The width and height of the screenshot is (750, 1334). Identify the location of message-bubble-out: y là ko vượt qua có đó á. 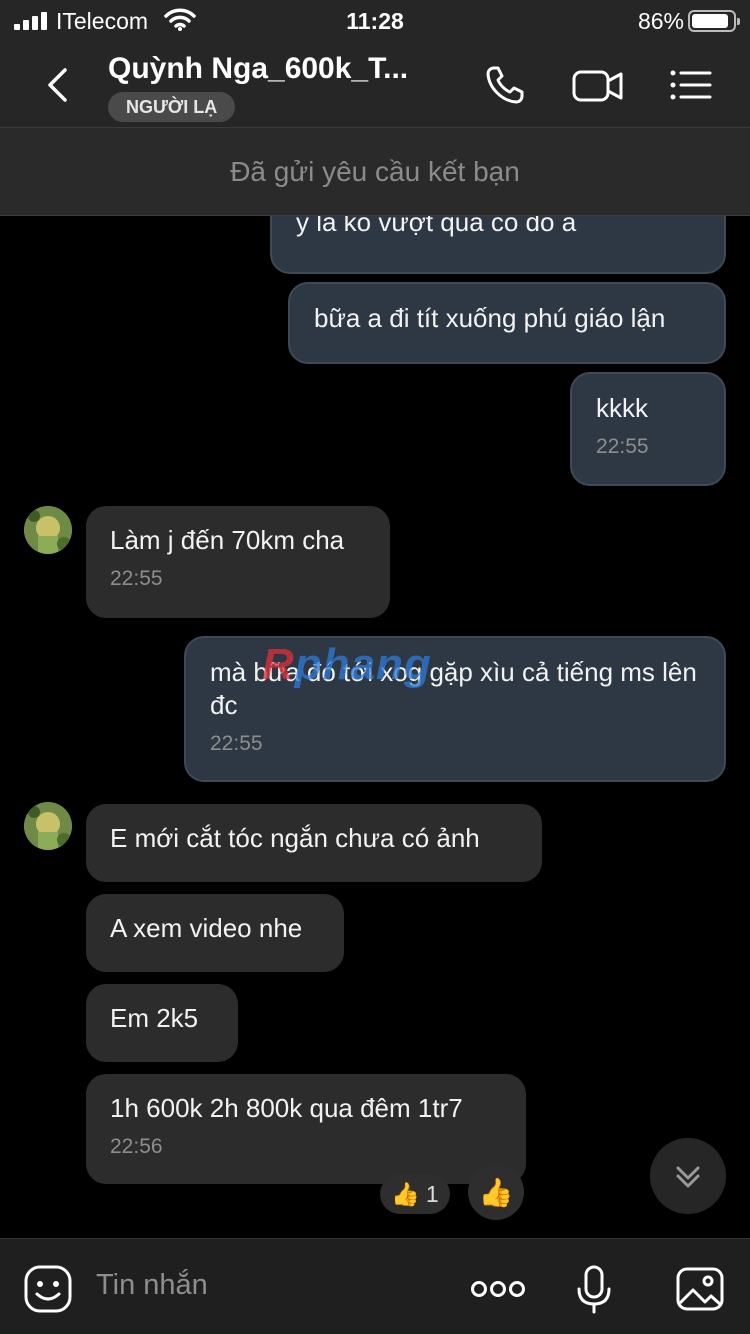
(498, 245).